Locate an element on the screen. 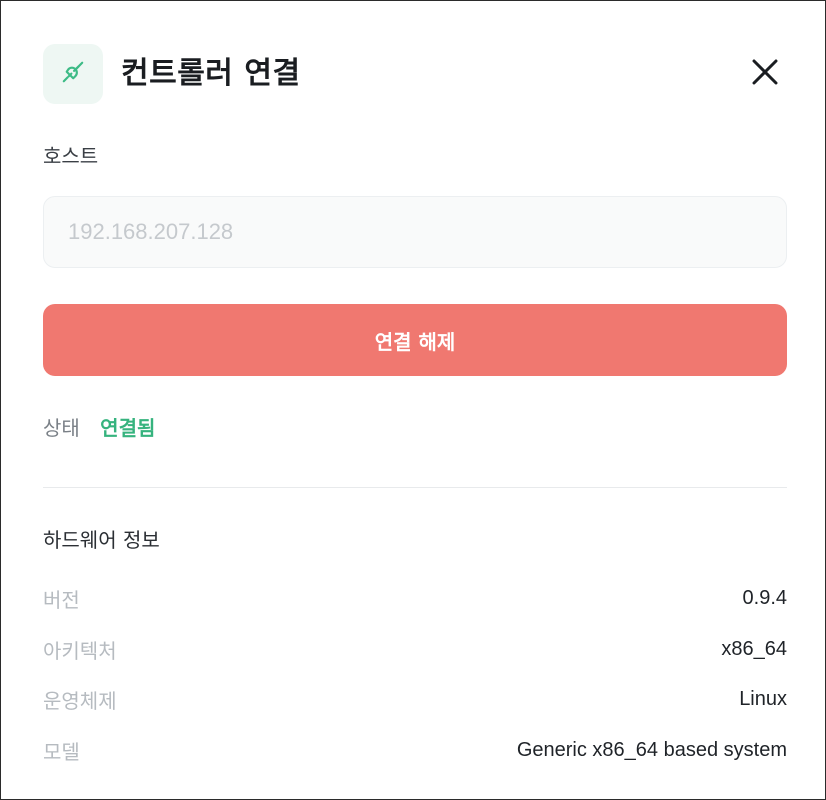 The height and width of the screenshot is (800, 826). hardware-value: 0.9.4 is located at coordinates (764, 597).